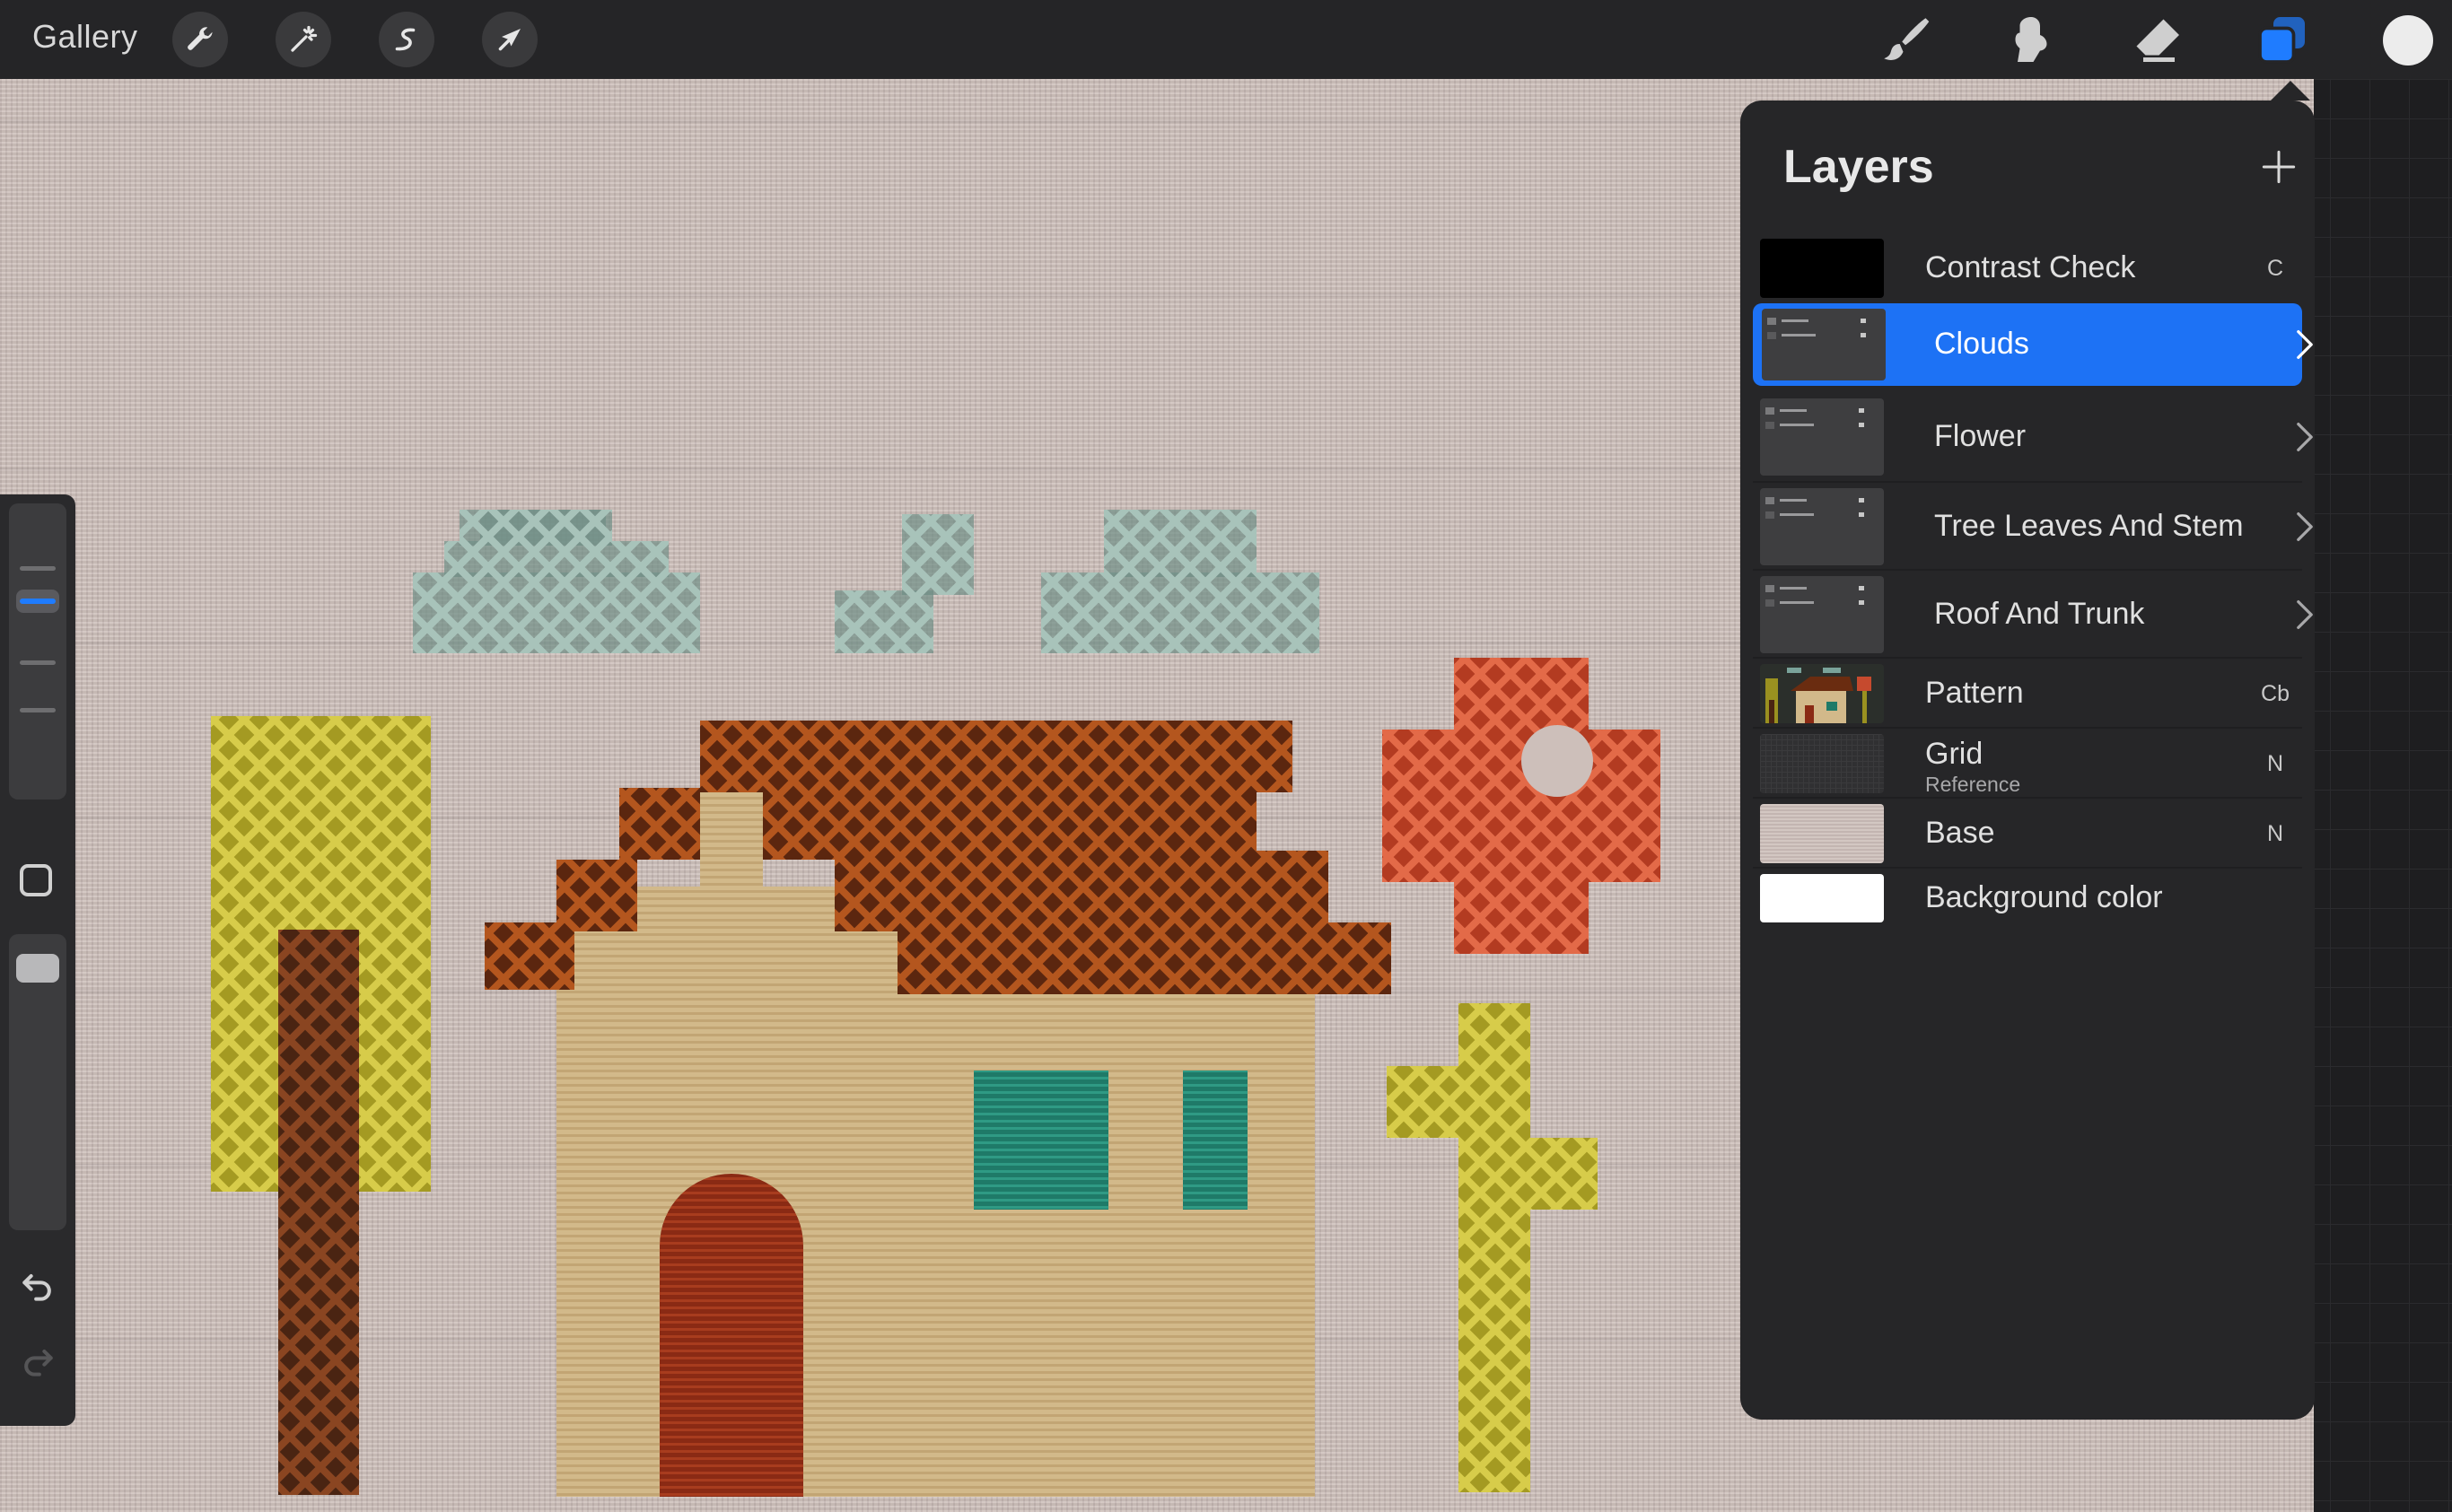 The image size is (2452, 1512). I want to click on layer-row: Background color, so click(2028, 897).